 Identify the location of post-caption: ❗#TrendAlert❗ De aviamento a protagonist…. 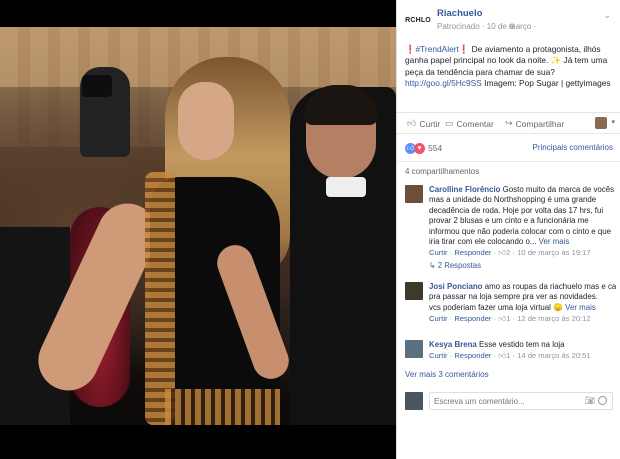
(510, 66).